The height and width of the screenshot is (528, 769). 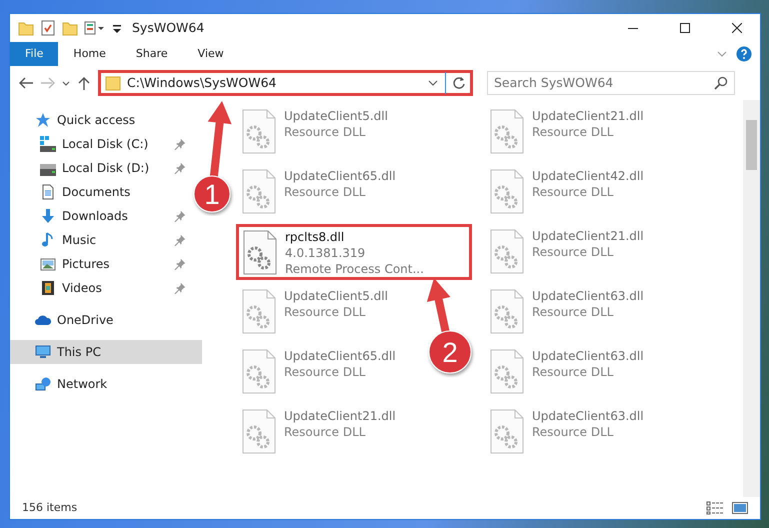 I want to click on network-icon, so click(x=43, y=384).